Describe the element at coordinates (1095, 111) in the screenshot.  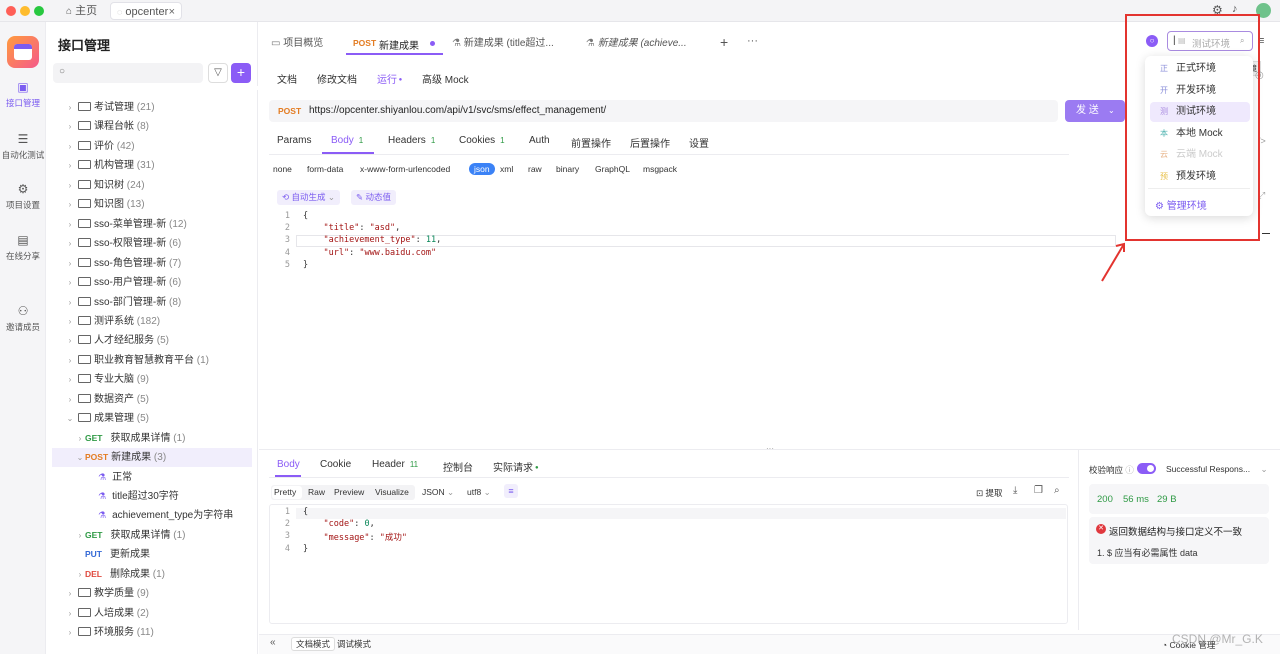
I see `send-button: 发 送 ⌄` at that location.